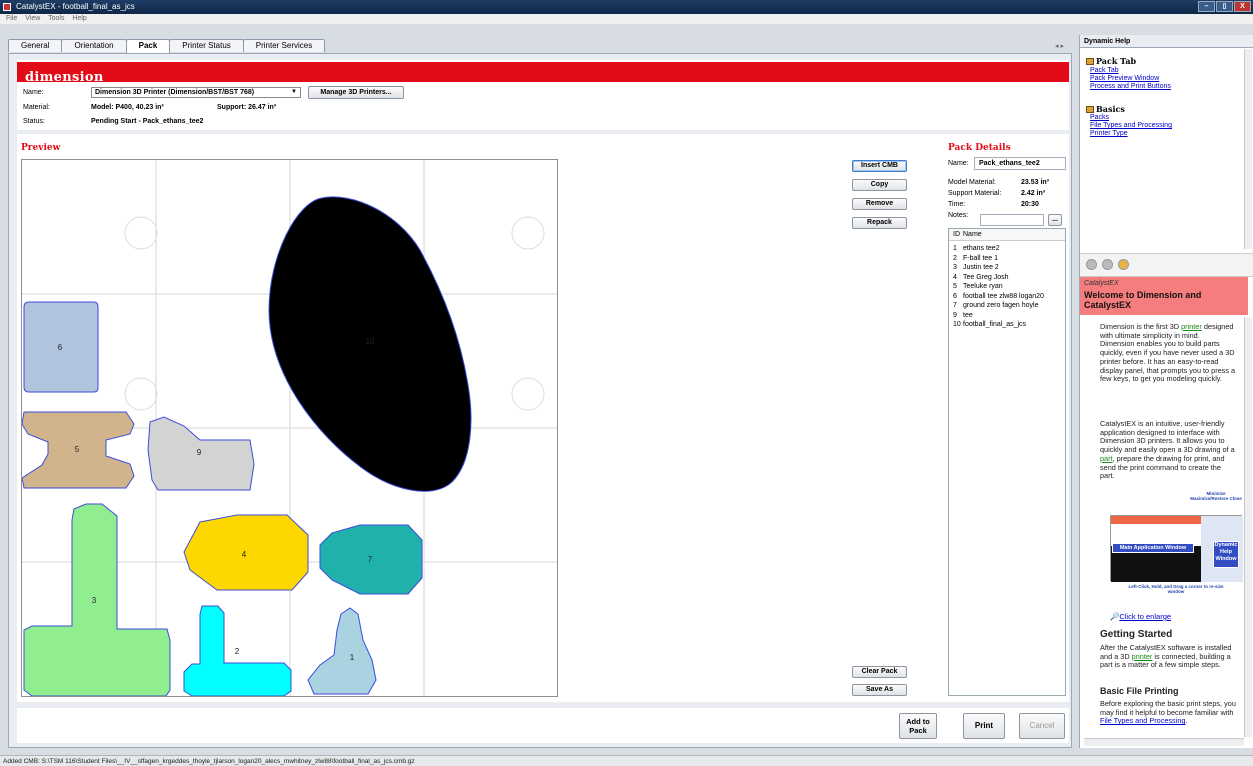 The image size is (1253, 766). I want to click on help-link-printer-type: Printer Type, so click(1109, 133).